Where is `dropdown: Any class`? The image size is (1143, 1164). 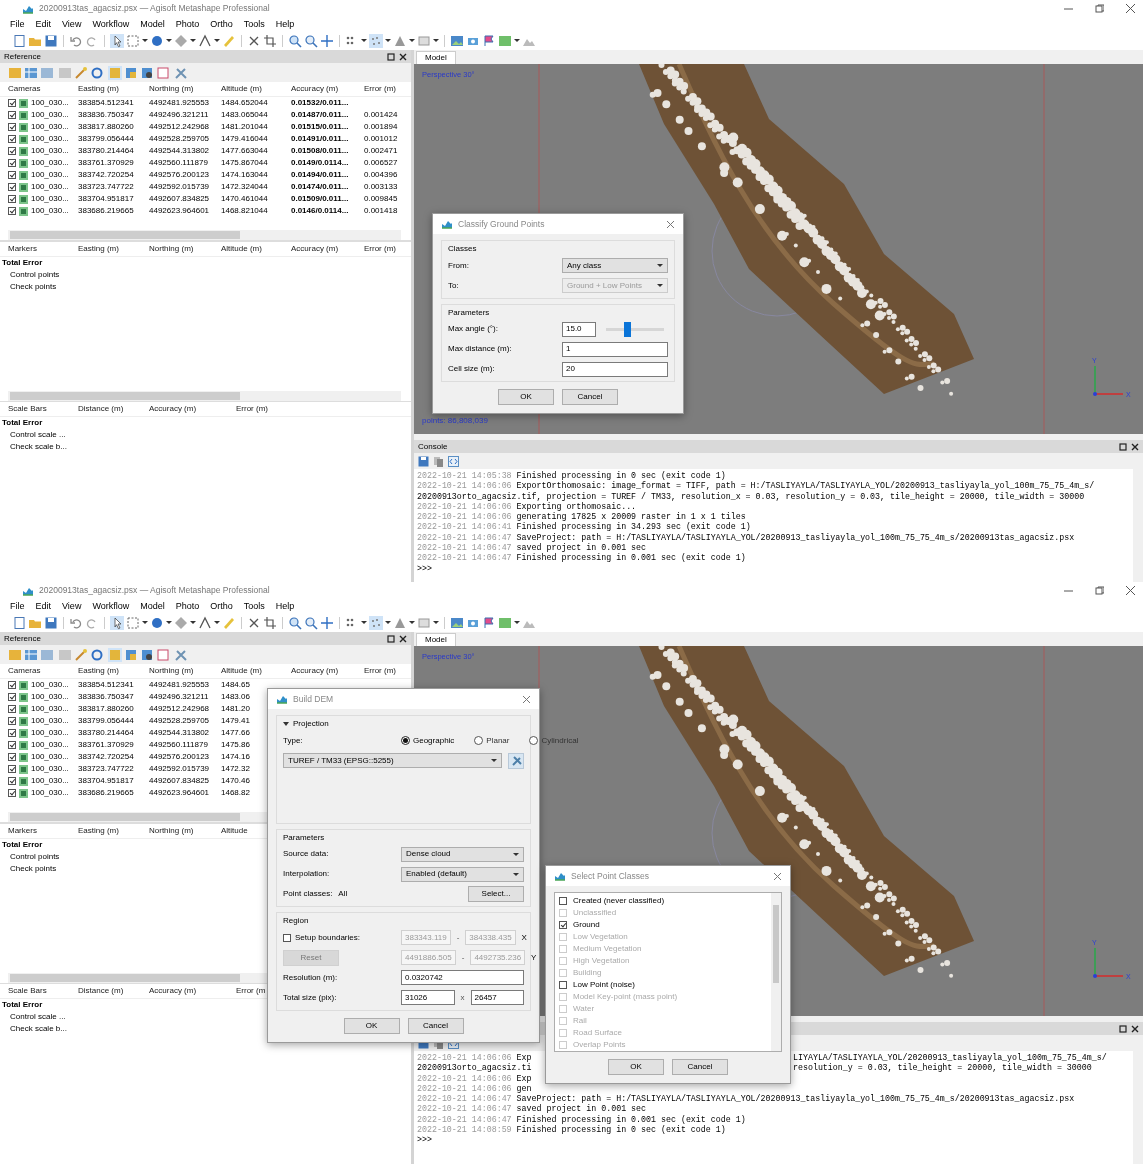
dropdown: Any class is located at coordinates (615, 266).